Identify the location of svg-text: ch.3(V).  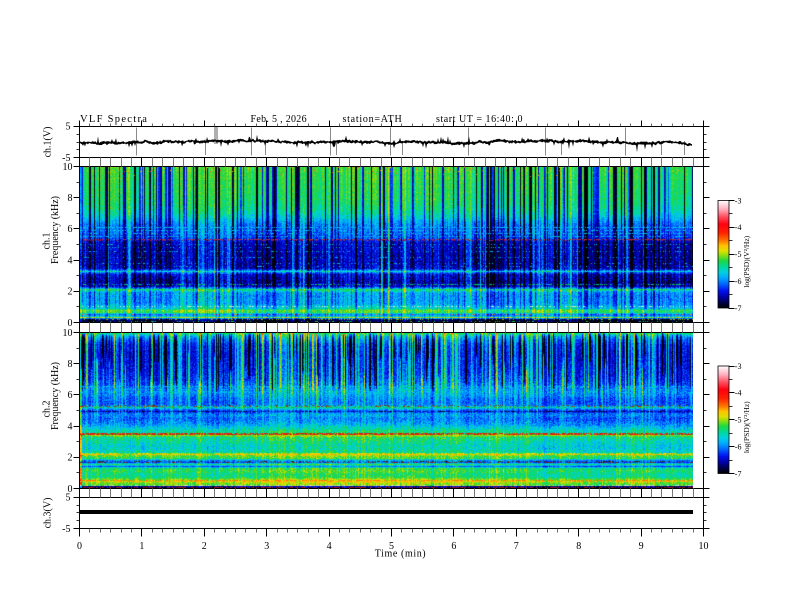
(48, 513).